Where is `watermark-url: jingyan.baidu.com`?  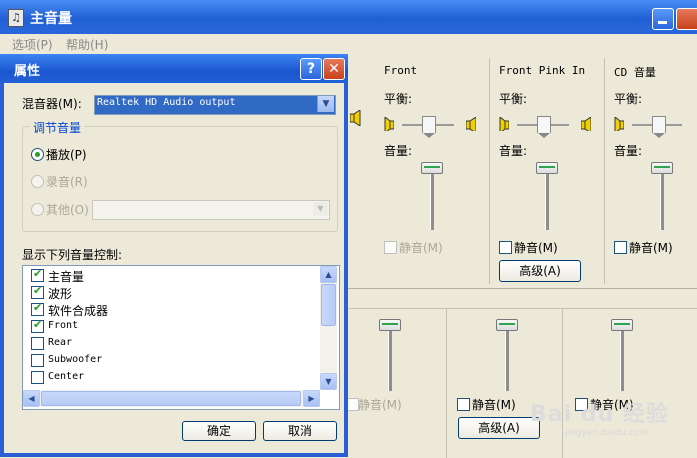 watermark-url: jingyan.baidu.com is located at coordinates (607, 433).